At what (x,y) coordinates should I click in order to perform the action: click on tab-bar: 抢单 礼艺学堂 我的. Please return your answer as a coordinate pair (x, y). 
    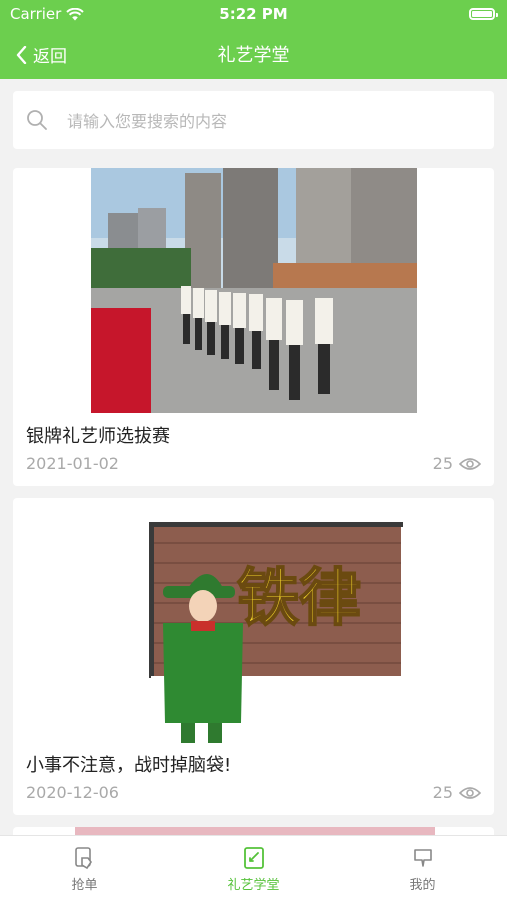
    Looking at the image, I should click on (253, 868).